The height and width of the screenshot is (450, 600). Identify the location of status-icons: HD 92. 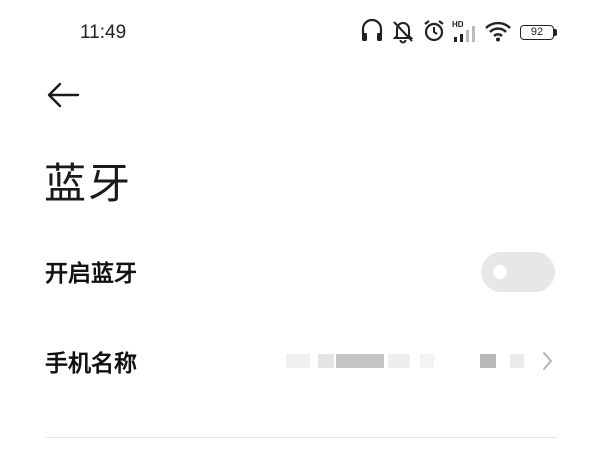
(460, 33).